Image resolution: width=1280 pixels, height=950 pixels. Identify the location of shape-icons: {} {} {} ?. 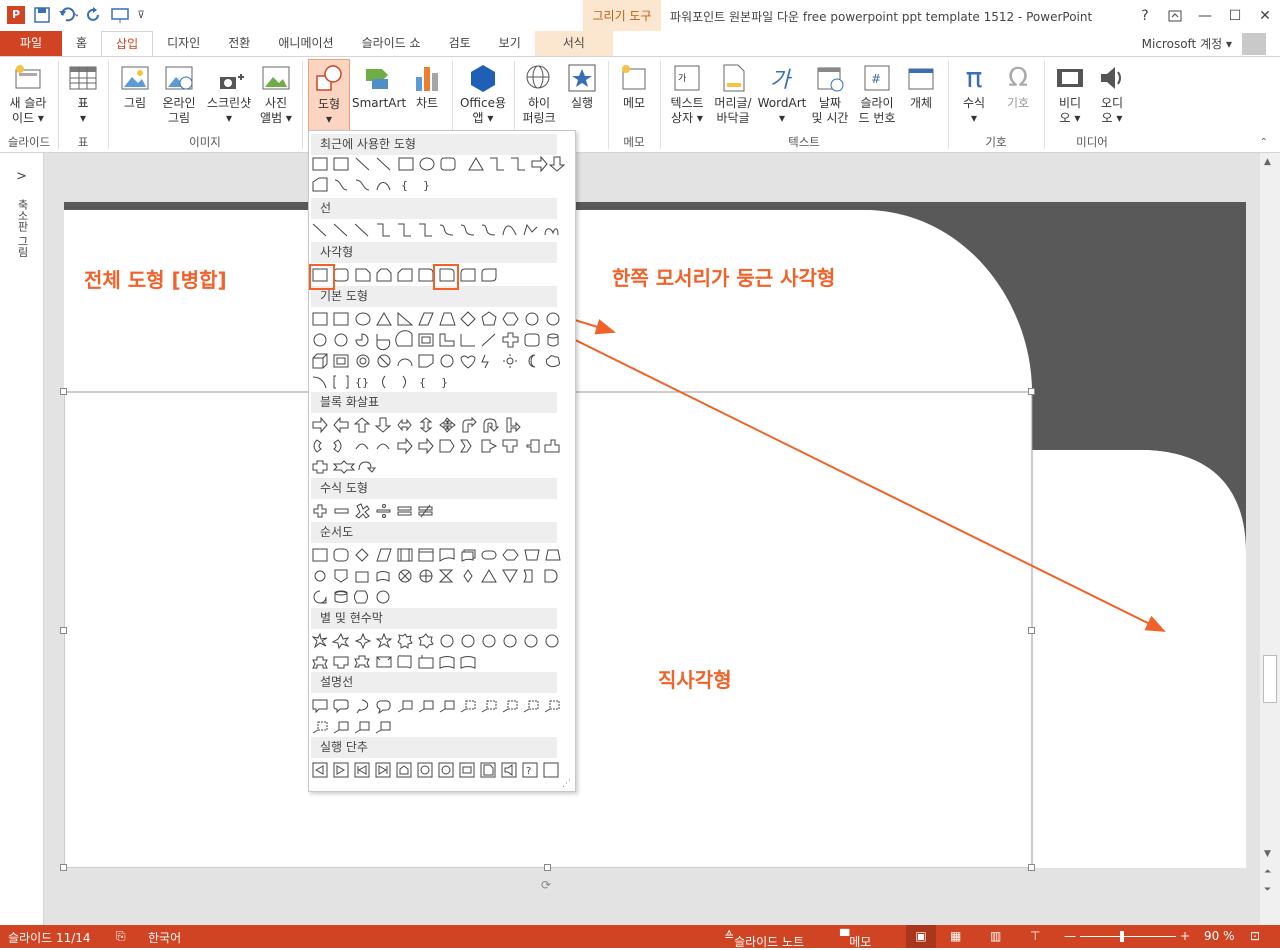
(438, 466).